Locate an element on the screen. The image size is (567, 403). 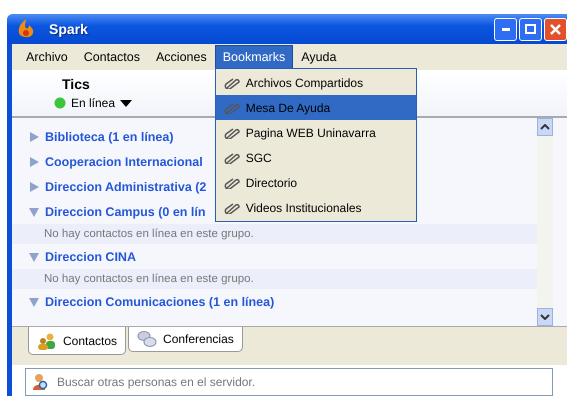
people-icon is located at coordinates (47, 341).